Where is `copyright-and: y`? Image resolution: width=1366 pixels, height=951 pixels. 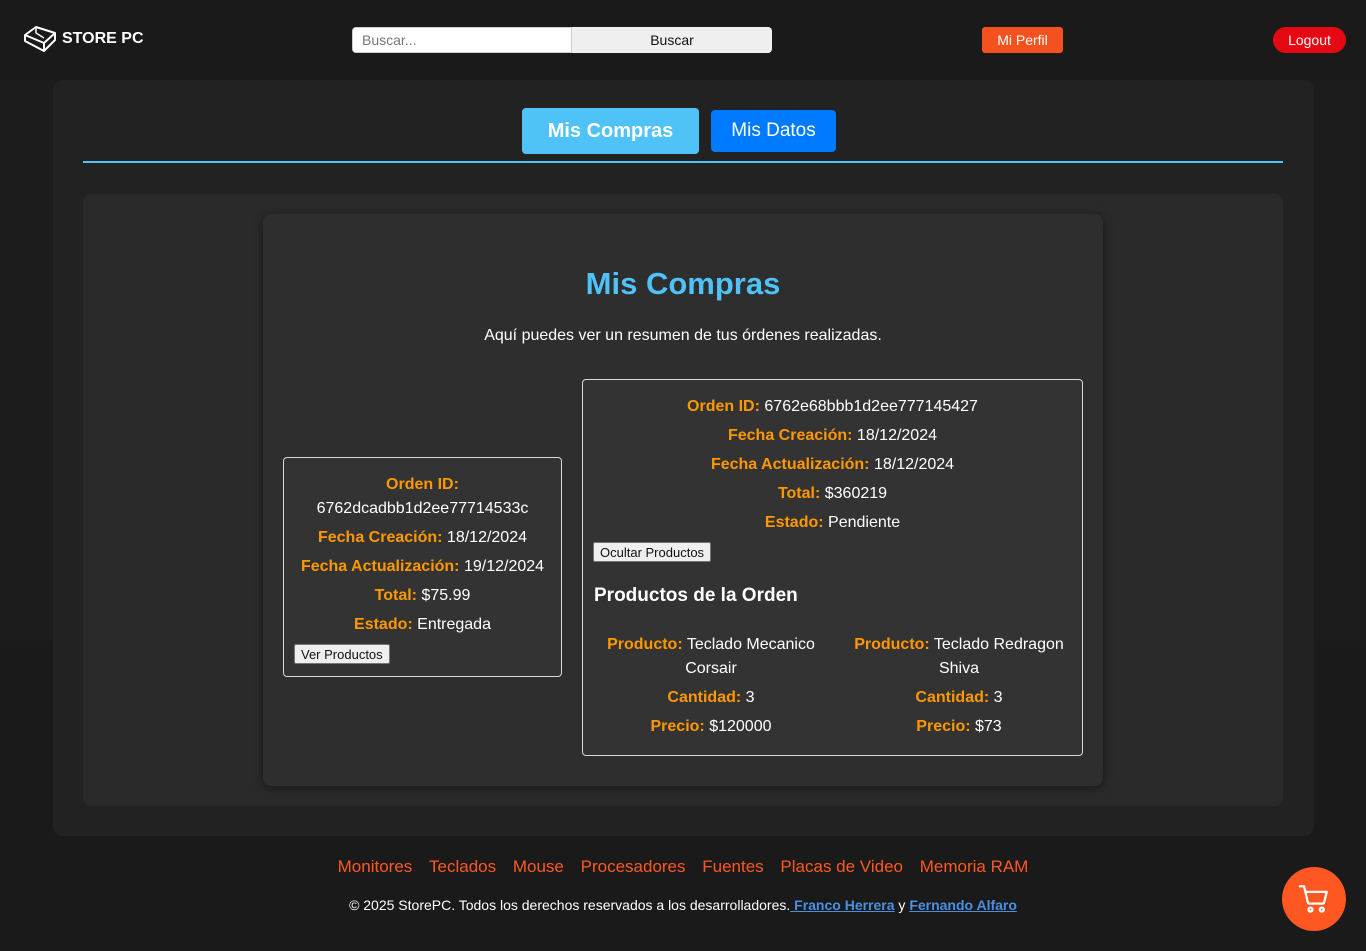 copyright-and: y is located at coordinates (902, 905).